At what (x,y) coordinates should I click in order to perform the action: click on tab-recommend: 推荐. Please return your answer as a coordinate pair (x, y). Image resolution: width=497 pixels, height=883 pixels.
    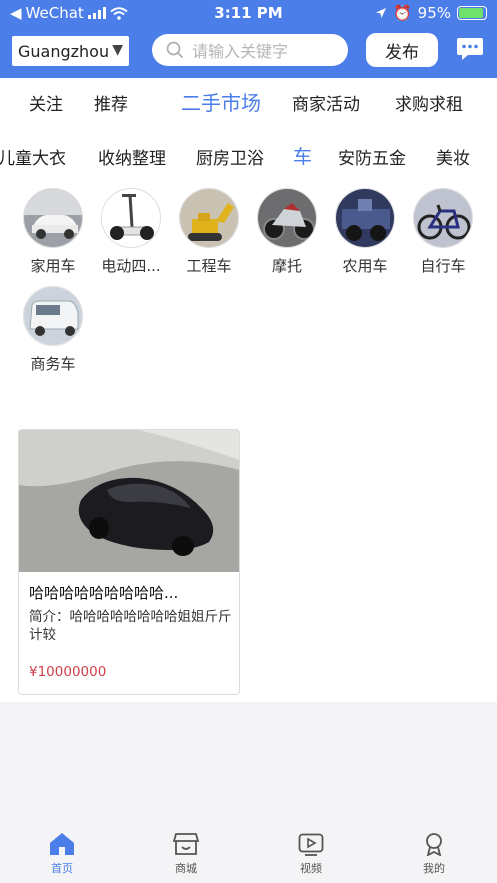
    Looking at the image, I should click on (111, 102).